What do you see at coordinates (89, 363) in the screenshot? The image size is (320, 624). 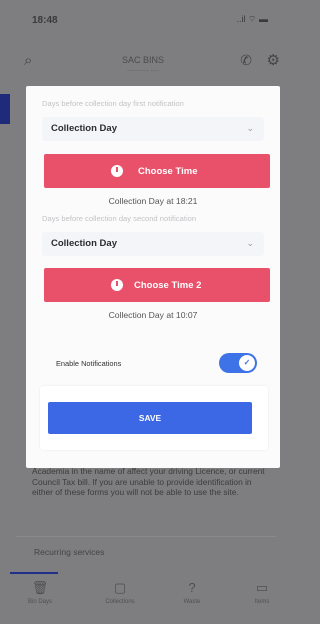 I see `enable-notifications-label: Enable Notifications` at bounding box center [89, 363].